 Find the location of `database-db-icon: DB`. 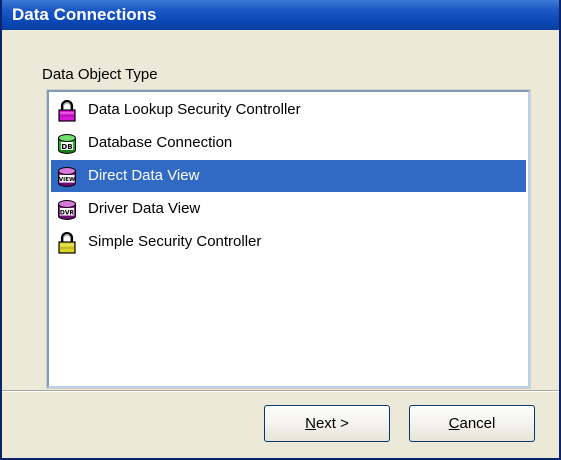

database-db-icon: DB is located at coordinates (67, 144).